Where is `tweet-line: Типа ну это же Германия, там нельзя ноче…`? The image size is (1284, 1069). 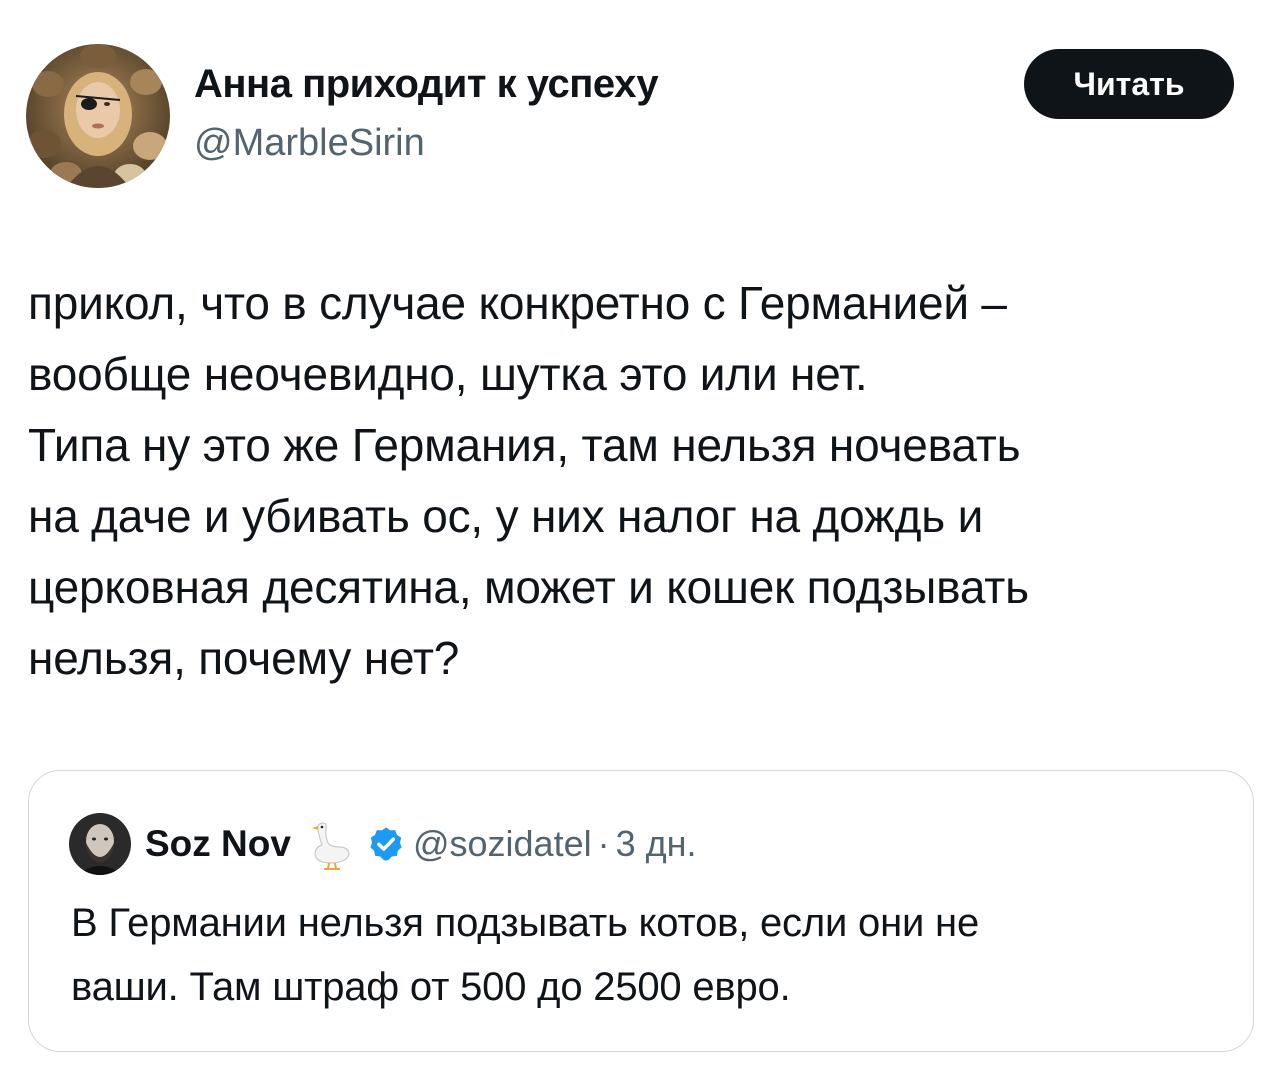
tweet-line: Типа ну это же Германия, там нельзя ноче… is located at coordinates (524, 445).